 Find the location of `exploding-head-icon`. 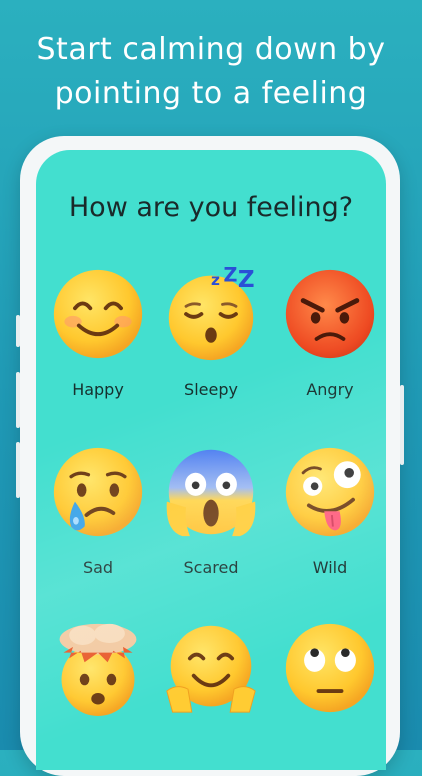

exploding-head-icon is located at coordinates (98, 669).